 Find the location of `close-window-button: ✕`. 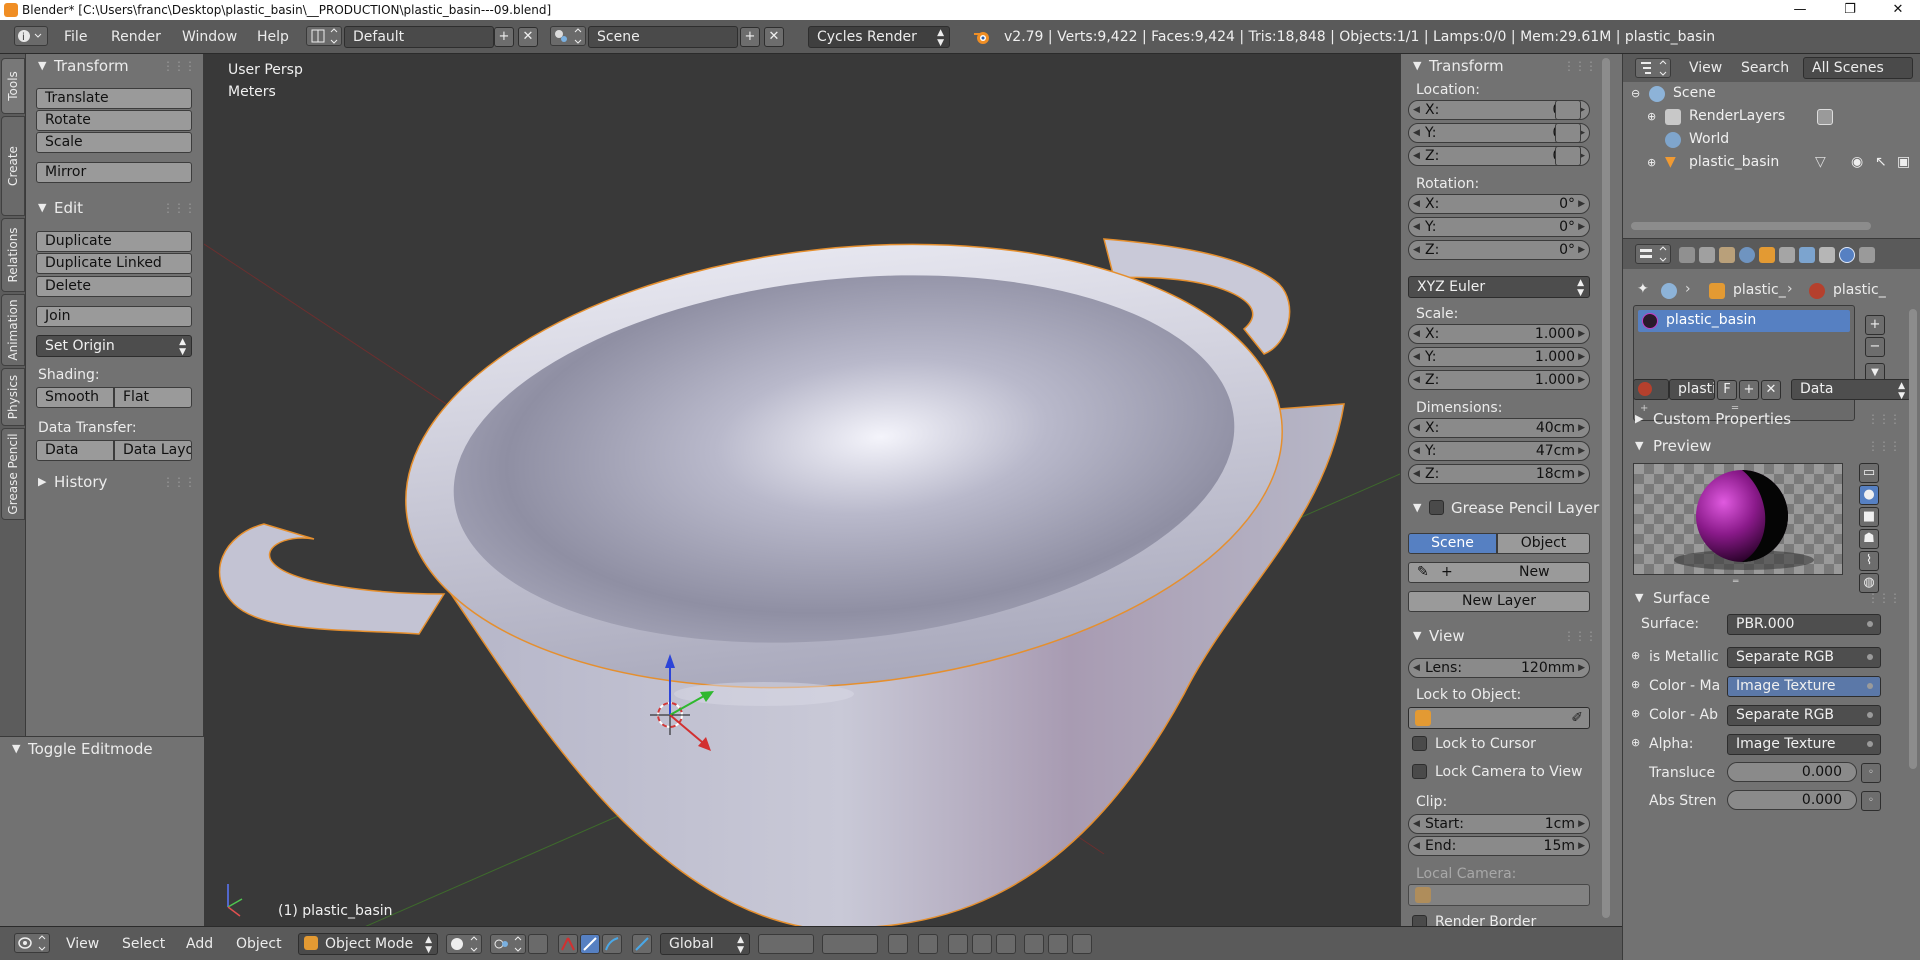

close-window-button: ✕ is located at coordinates (1898, 10).